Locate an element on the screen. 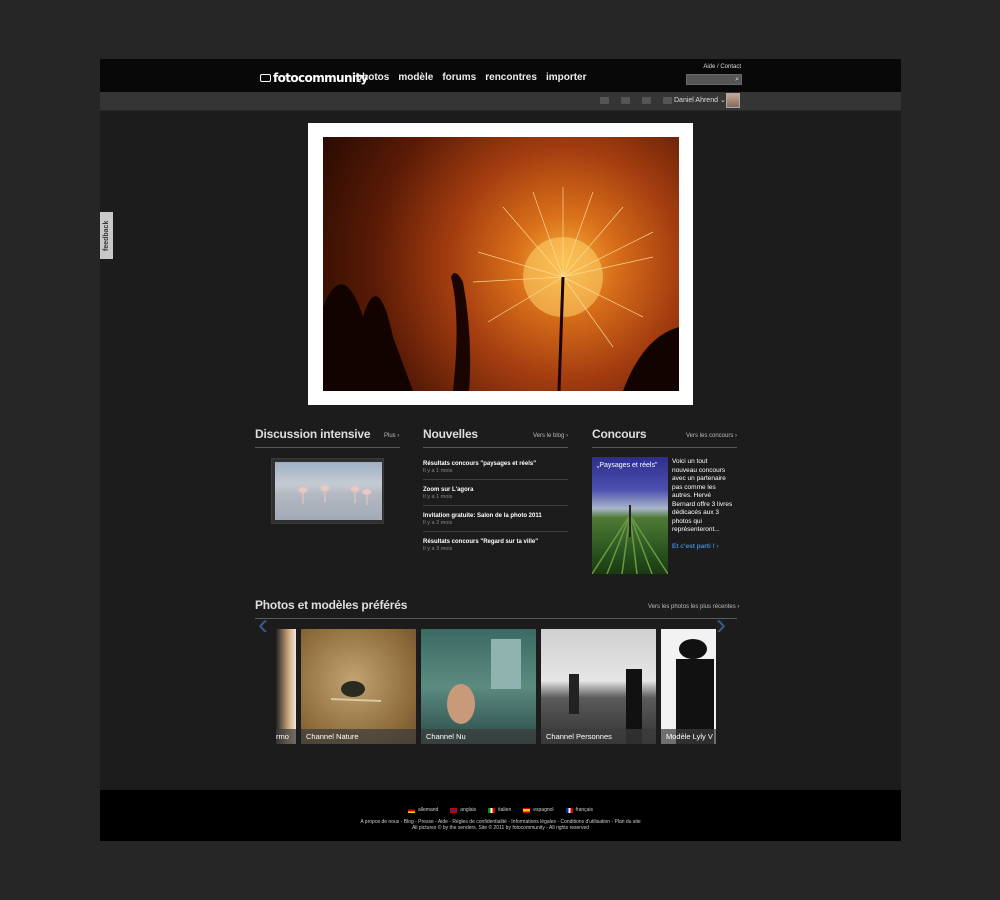  carousel-card: Channel Nature is located at coordinates (358, 686).